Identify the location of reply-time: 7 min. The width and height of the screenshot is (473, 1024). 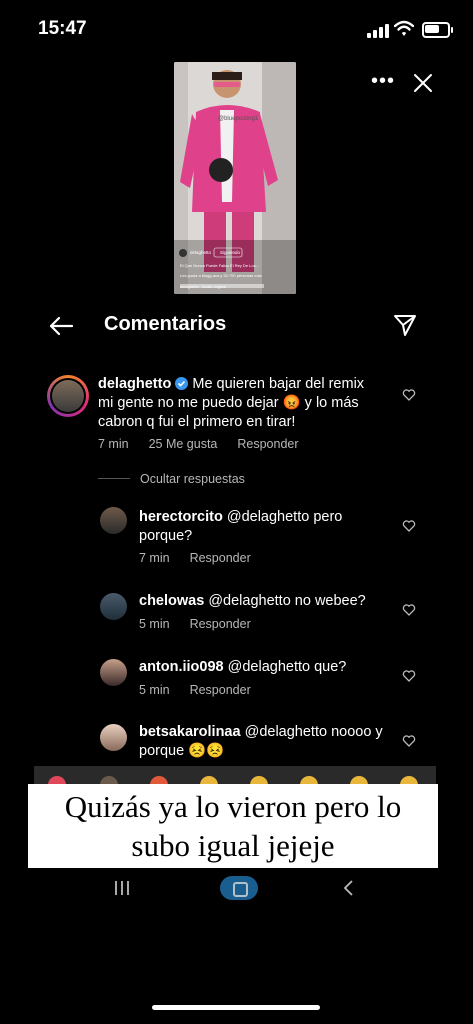
(154, 558).